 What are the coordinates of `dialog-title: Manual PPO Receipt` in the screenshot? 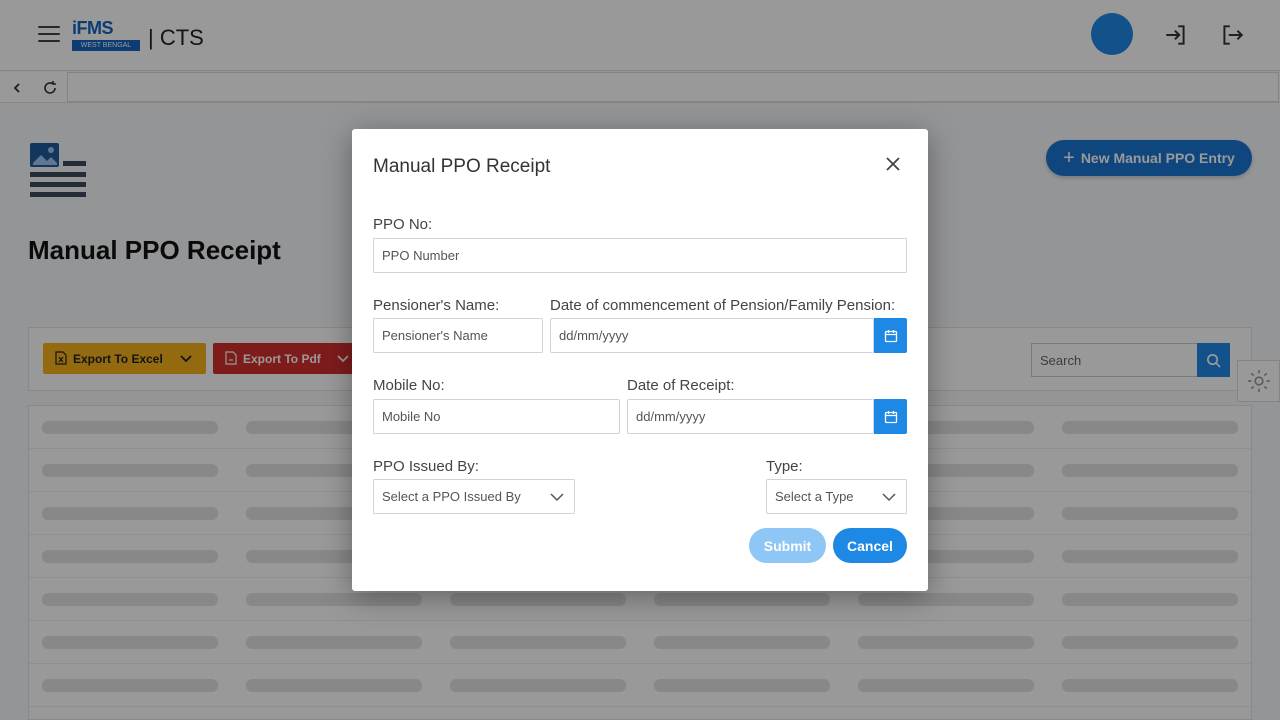 It's located at (462, 166).